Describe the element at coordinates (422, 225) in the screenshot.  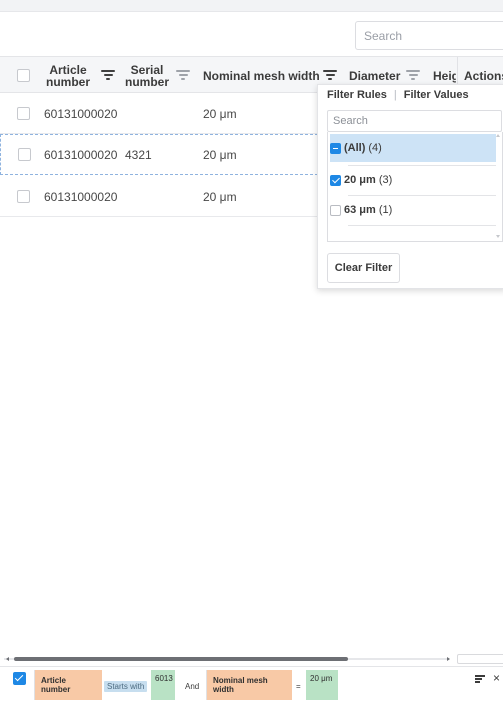
I see `list-divider` at that location.